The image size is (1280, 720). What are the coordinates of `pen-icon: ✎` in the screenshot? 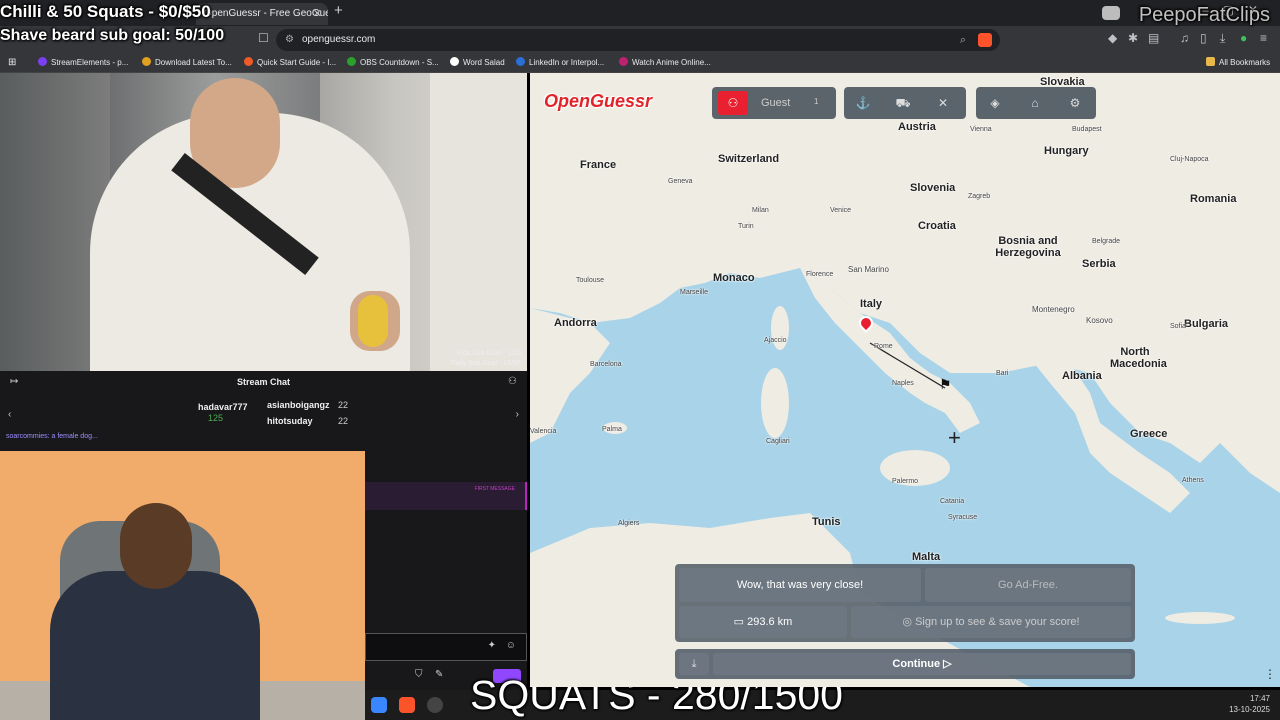 It's located at (439, 674).